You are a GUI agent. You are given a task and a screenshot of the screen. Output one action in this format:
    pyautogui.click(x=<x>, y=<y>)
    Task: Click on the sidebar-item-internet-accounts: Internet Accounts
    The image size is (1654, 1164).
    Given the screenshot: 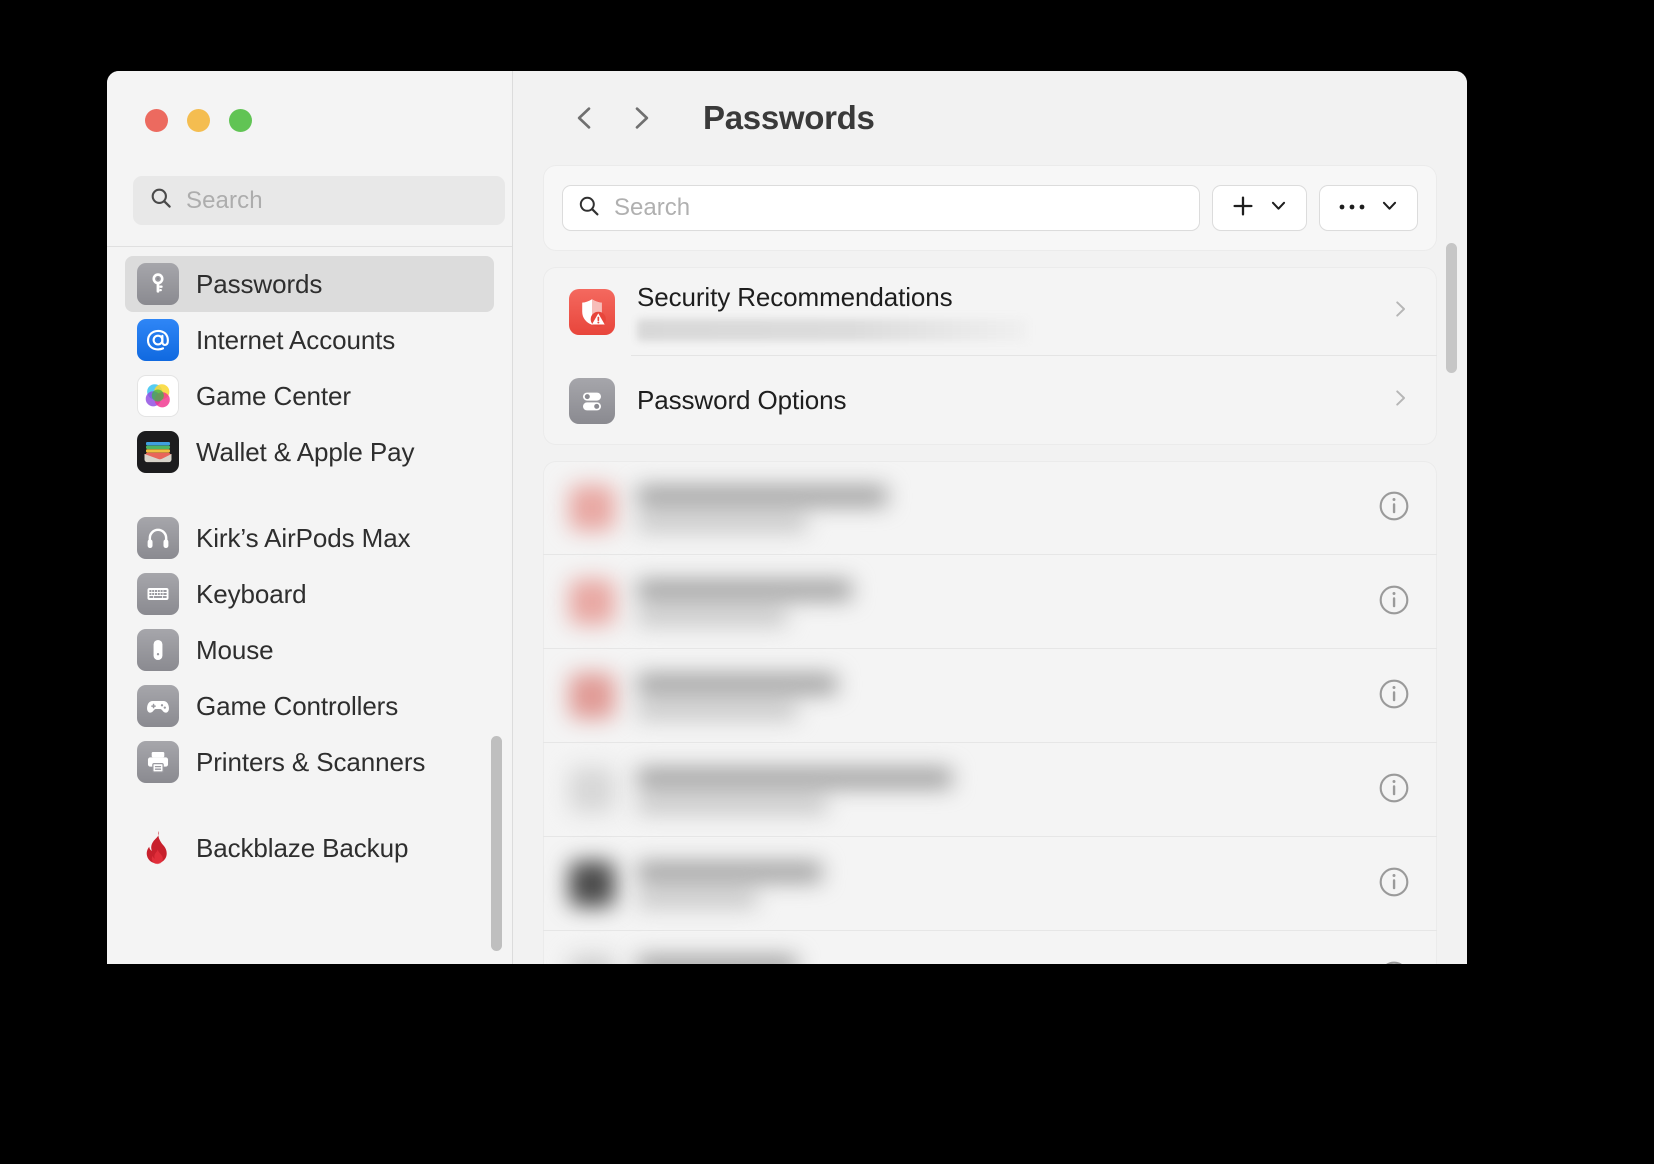 What is the action you would take?
    pyautogui.click(x=309, y=340)
    